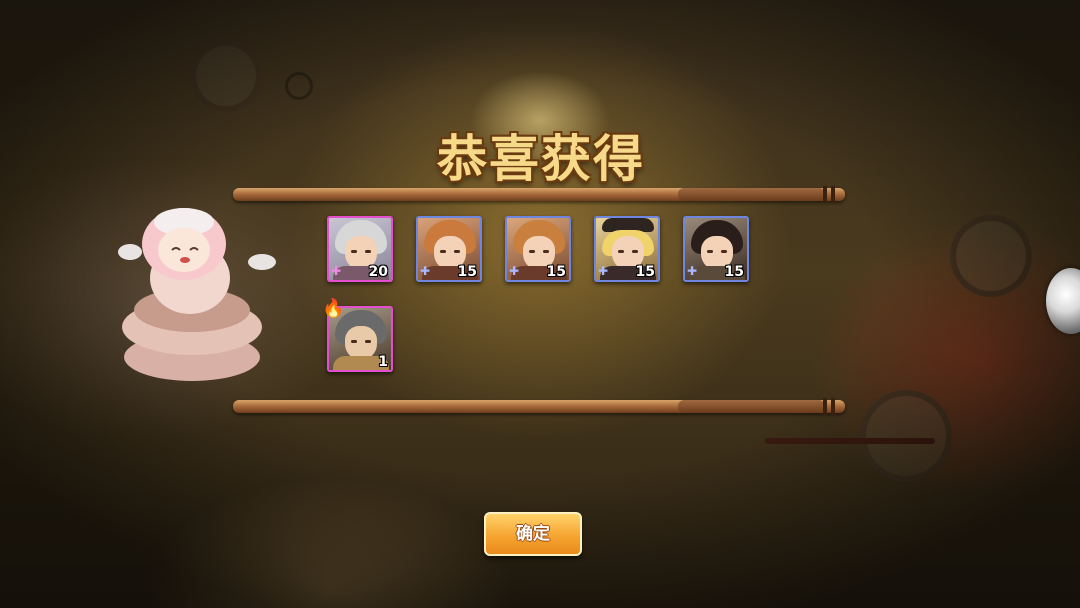 The height and width of the screenshot is (608, 1080). What do you see at coordinates (378, 272) in the screenshot?
I see `fragment-count: 20` at bounding box center [378, 272].